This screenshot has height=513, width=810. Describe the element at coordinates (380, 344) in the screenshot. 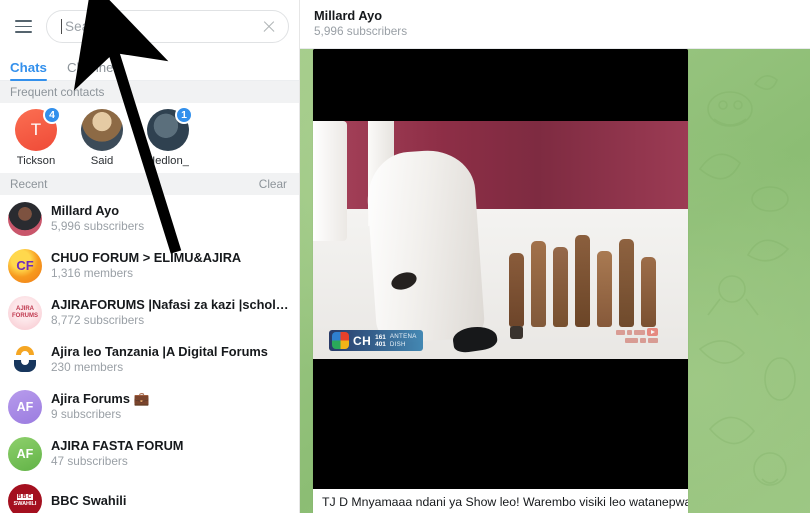

I see `watermark-num-bottom: 401` at that location.